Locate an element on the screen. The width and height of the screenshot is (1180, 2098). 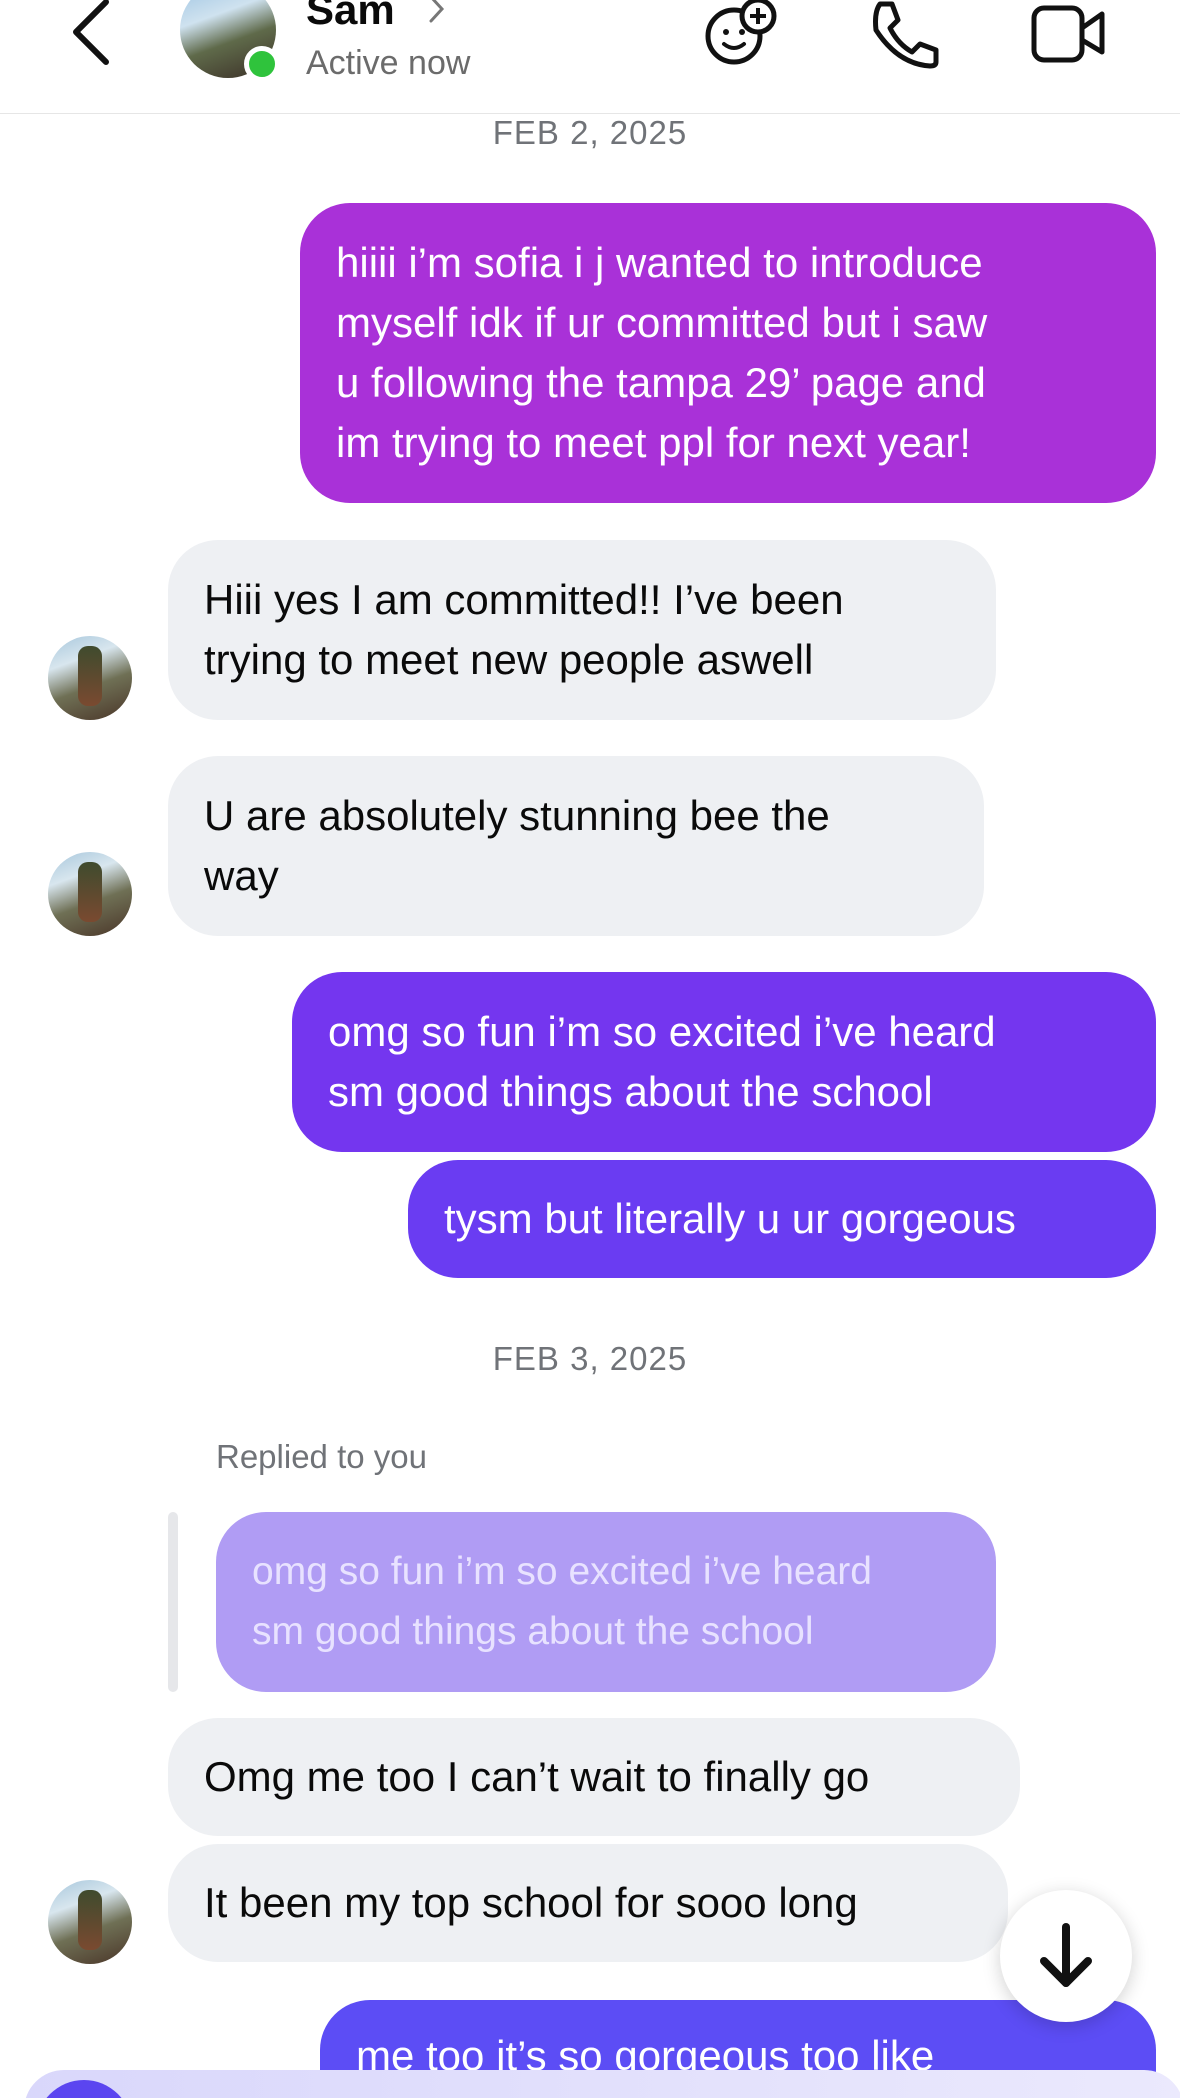
back-chevron-icon is located at coordinates (91, 32).